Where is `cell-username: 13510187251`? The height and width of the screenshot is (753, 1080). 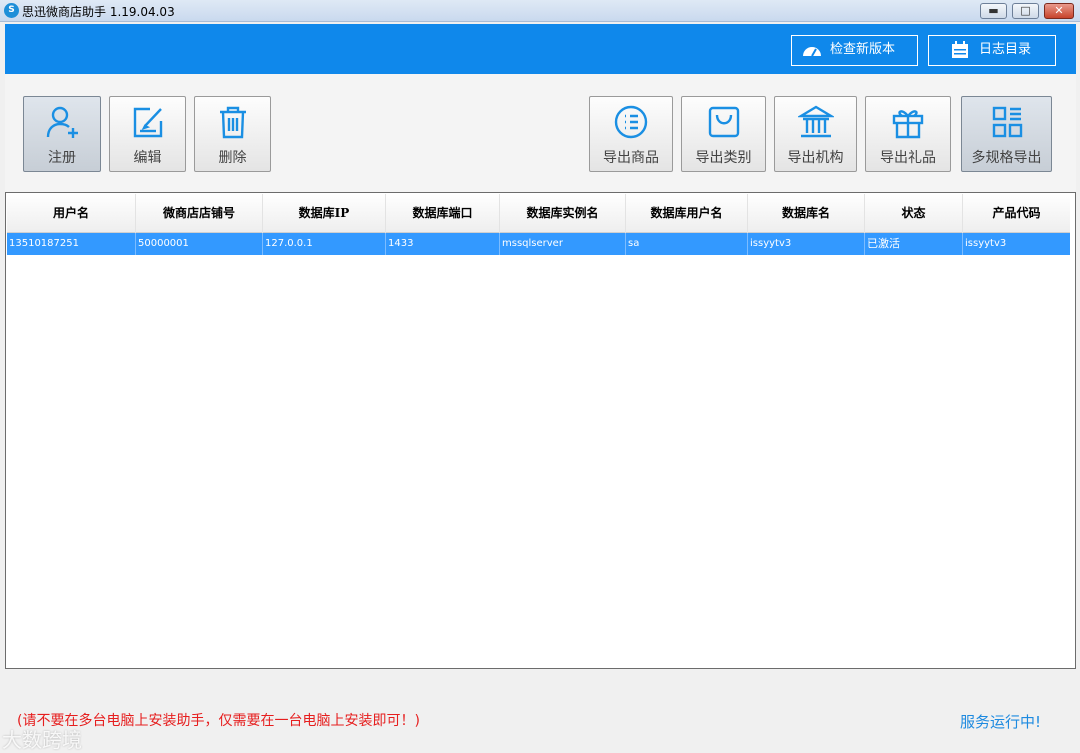
cell-username: 13510187251 is located at coordinates (71, 244).